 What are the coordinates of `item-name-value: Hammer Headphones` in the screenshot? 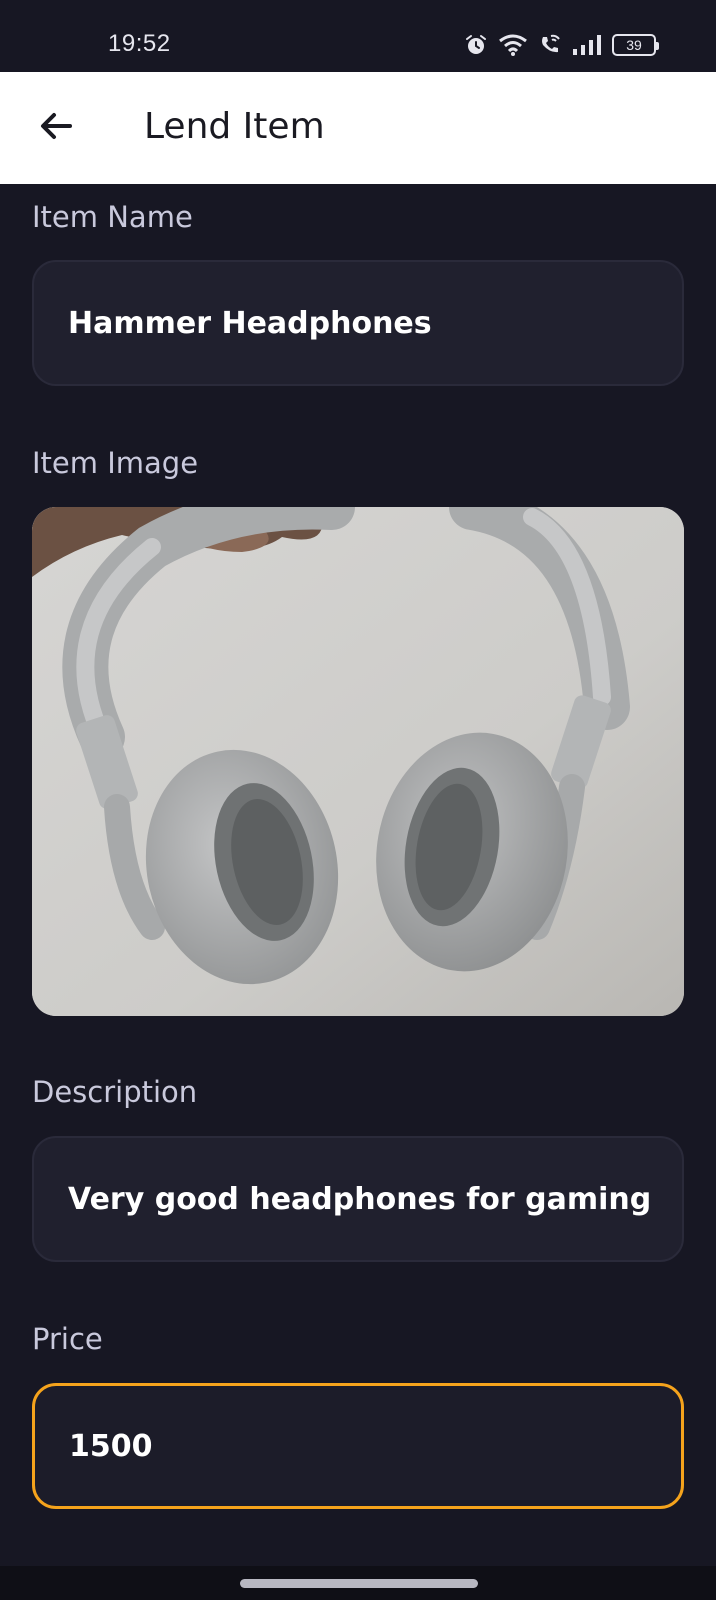 It's located at (250, 323).